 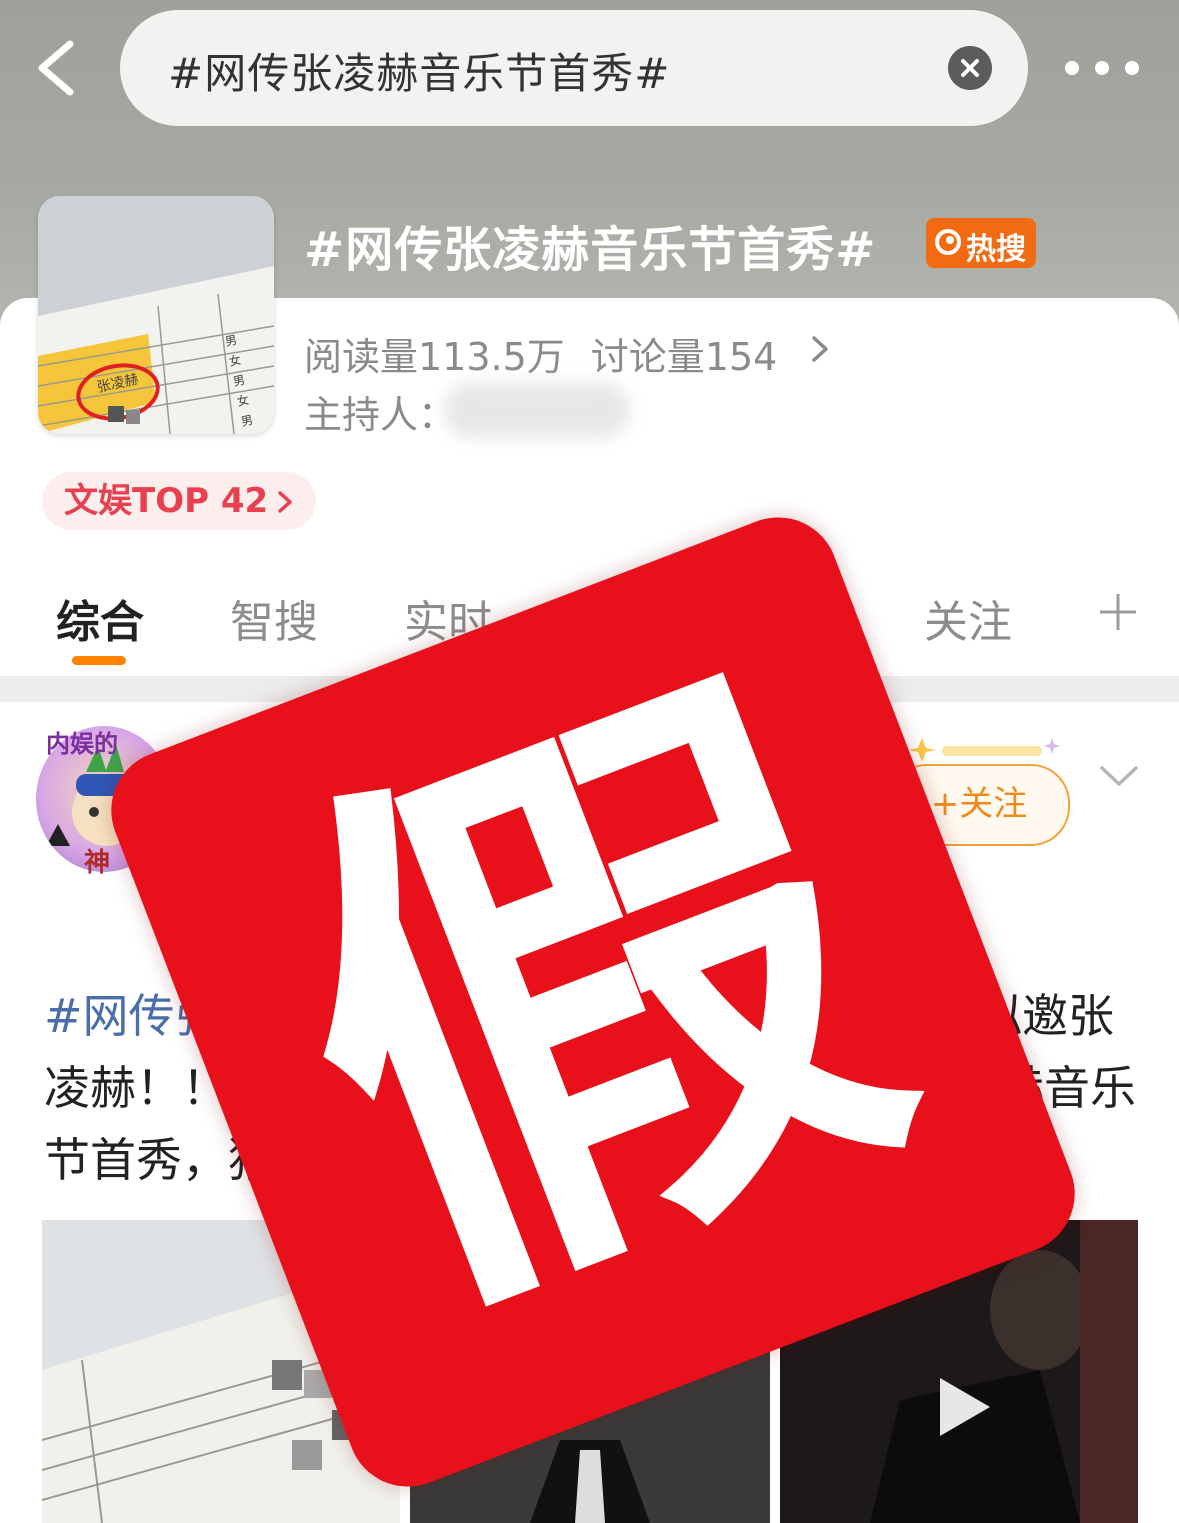 I want to click on avatar-badge-bottom: 神, so click(x=97, y=863).